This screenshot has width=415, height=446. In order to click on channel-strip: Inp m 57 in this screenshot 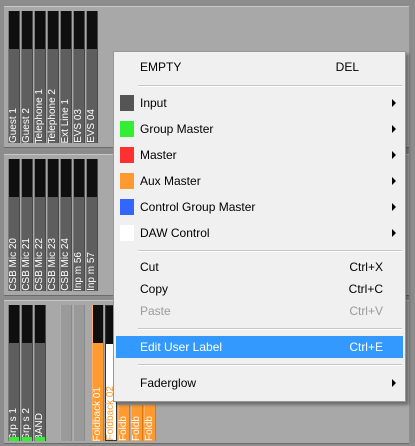, I will do `click(92, 225)`.